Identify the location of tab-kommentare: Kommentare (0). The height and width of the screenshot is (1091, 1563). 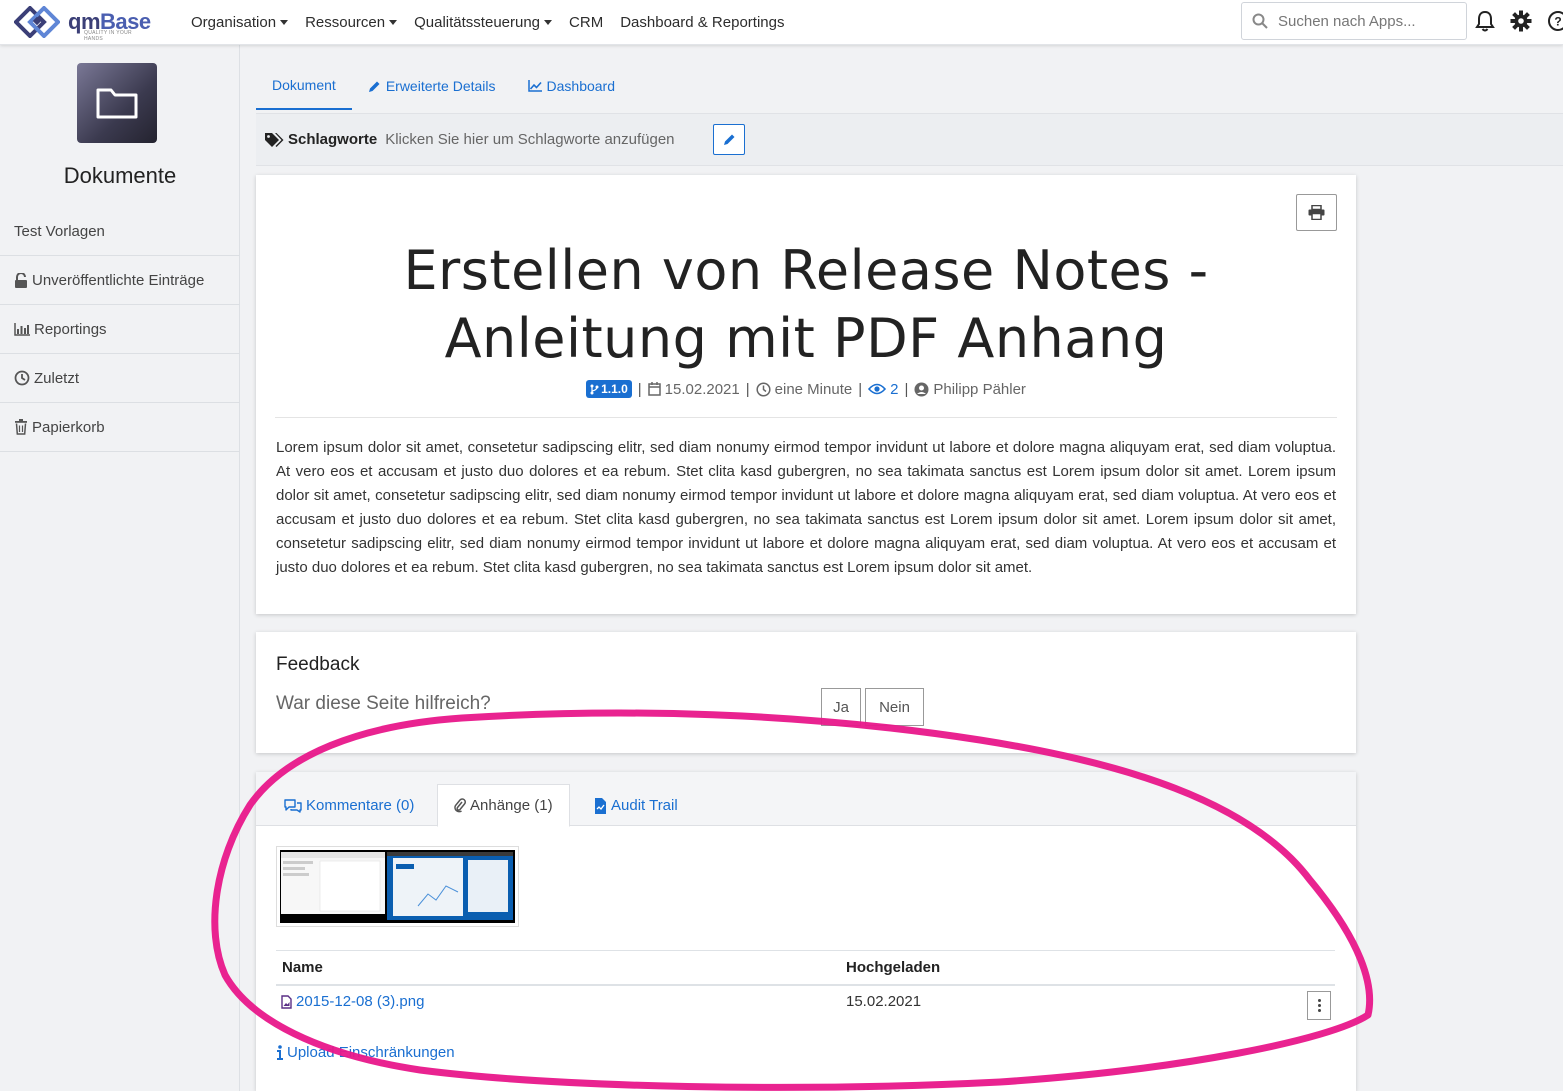
(349, 805).